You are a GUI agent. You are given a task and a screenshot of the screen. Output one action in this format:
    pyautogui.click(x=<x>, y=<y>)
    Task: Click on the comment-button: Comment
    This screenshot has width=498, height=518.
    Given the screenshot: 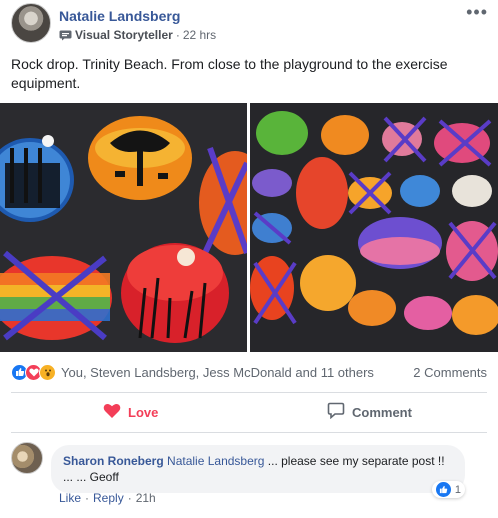 What is the action you would take?
    pyautogui.click(x=369, y=412)
    